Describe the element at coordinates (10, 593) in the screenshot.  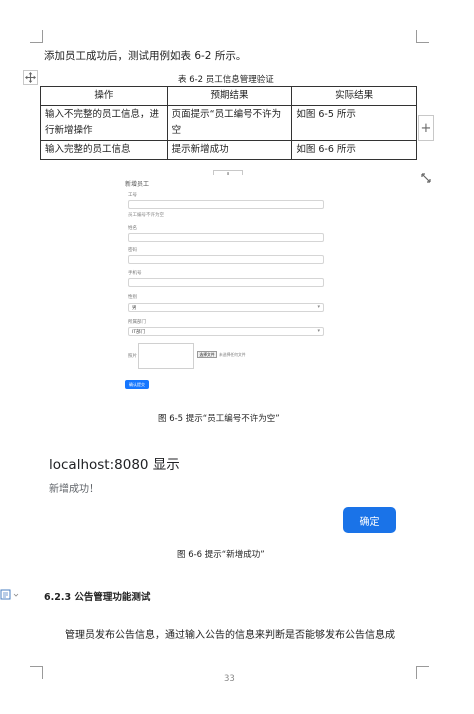
I see `layout-options-icon` at that location.